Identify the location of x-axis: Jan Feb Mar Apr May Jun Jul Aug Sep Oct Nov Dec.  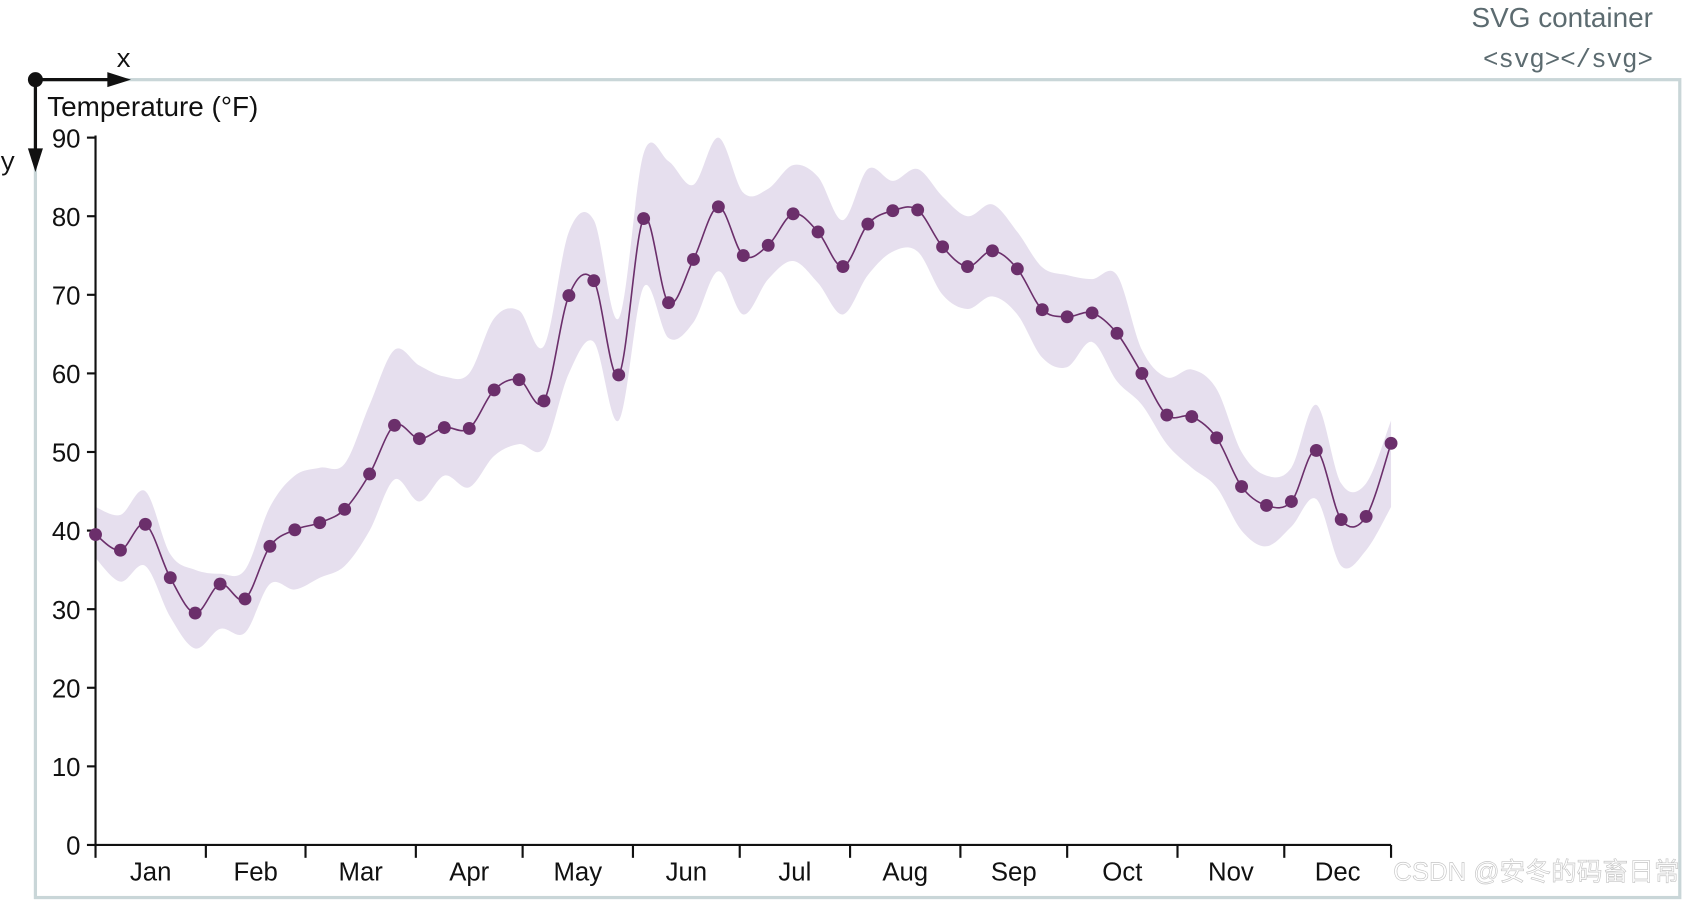
(743, 864).